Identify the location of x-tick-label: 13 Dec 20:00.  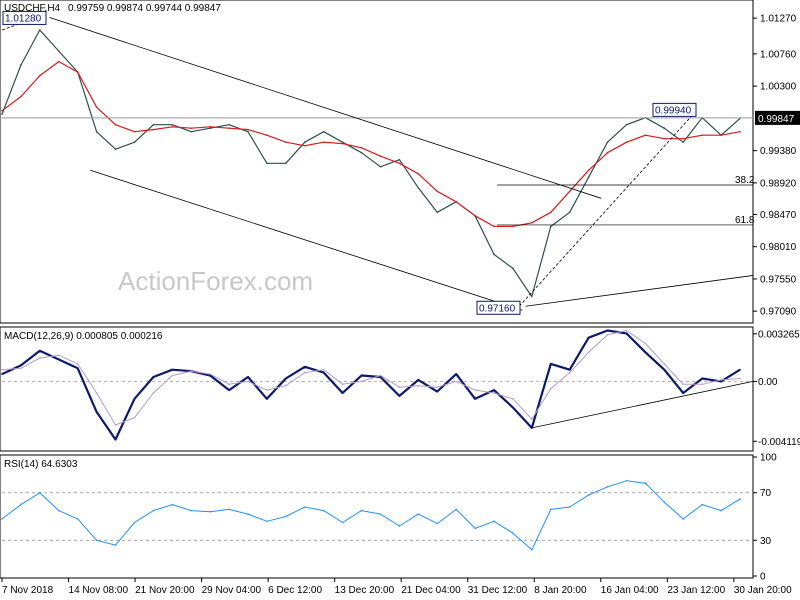
(365, 590).